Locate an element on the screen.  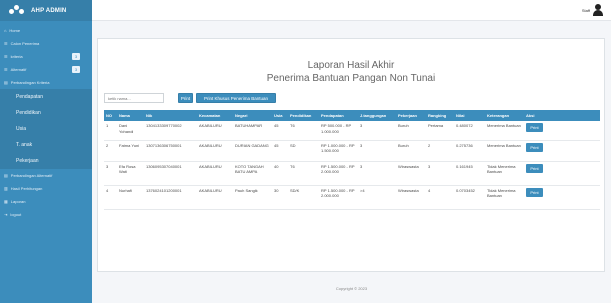
submenu-item-usia: Usia is located at coordinates (46, 129).